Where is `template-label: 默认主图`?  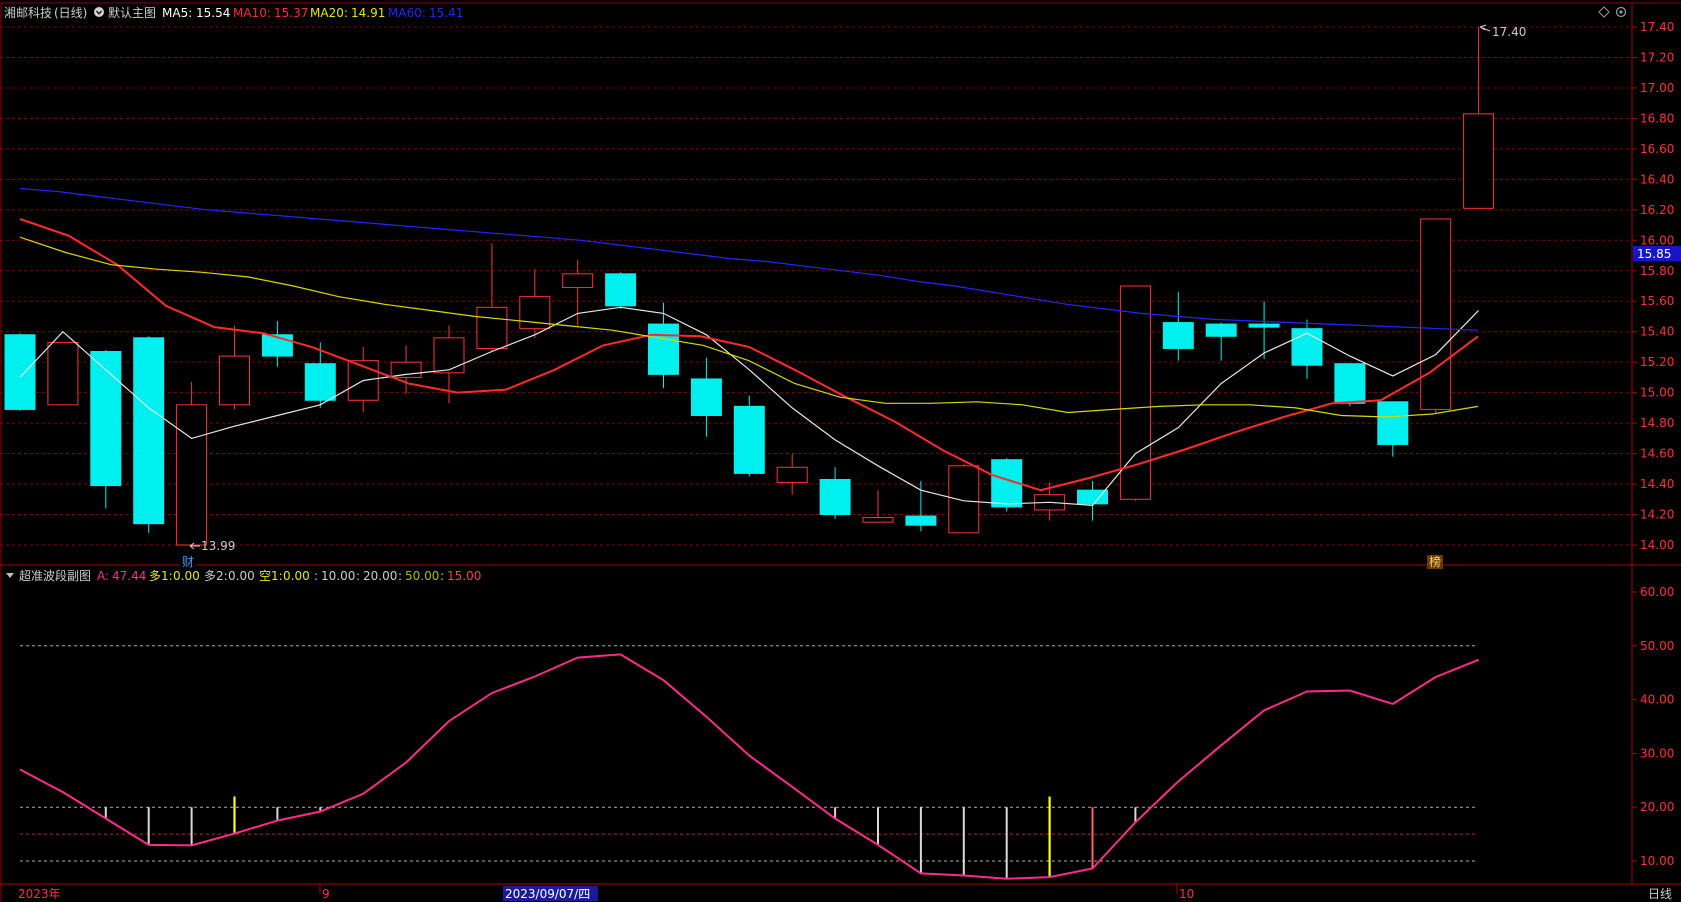
template-label: 默认主图 is located at coordinates (132, 12).